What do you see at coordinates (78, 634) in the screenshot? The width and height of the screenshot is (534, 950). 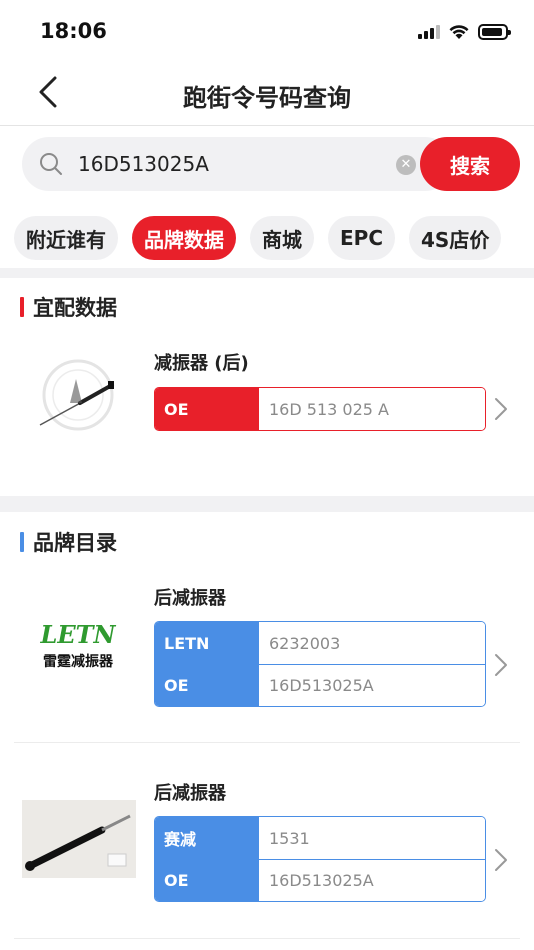 I see `brand-logo-text: LETN` at bounding box center [78, 634].